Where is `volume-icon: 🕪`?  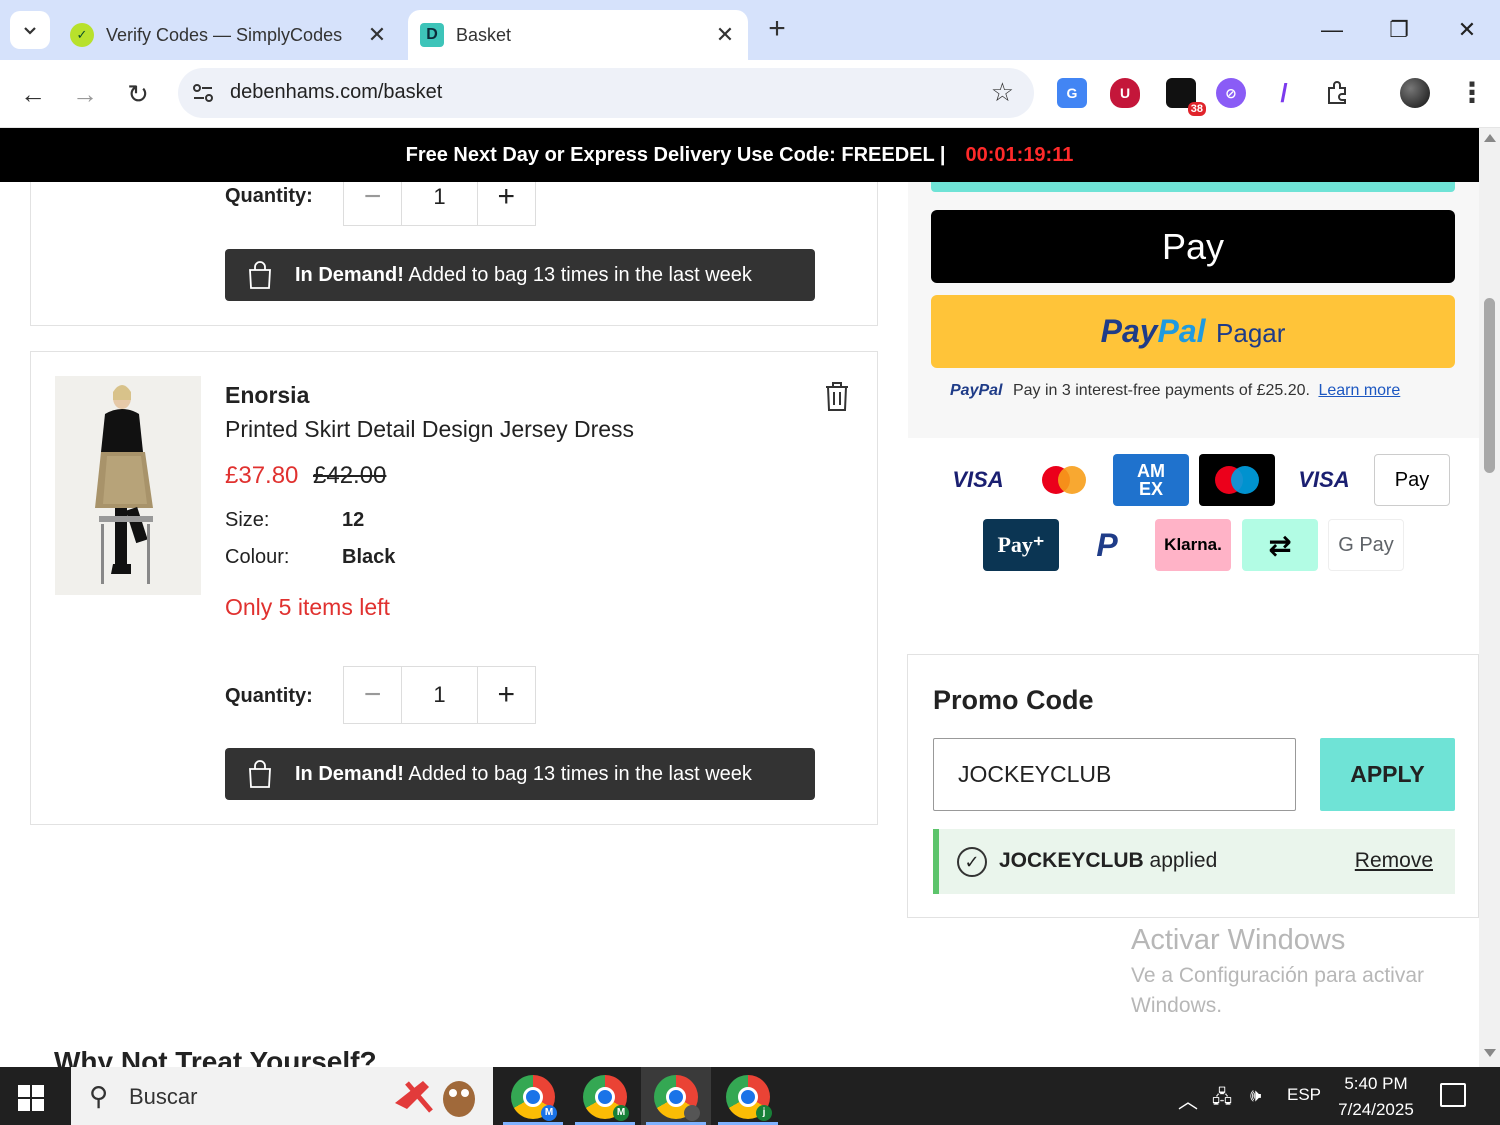
volume-icon: 🕪 is located at coordinates (1255, 1095).